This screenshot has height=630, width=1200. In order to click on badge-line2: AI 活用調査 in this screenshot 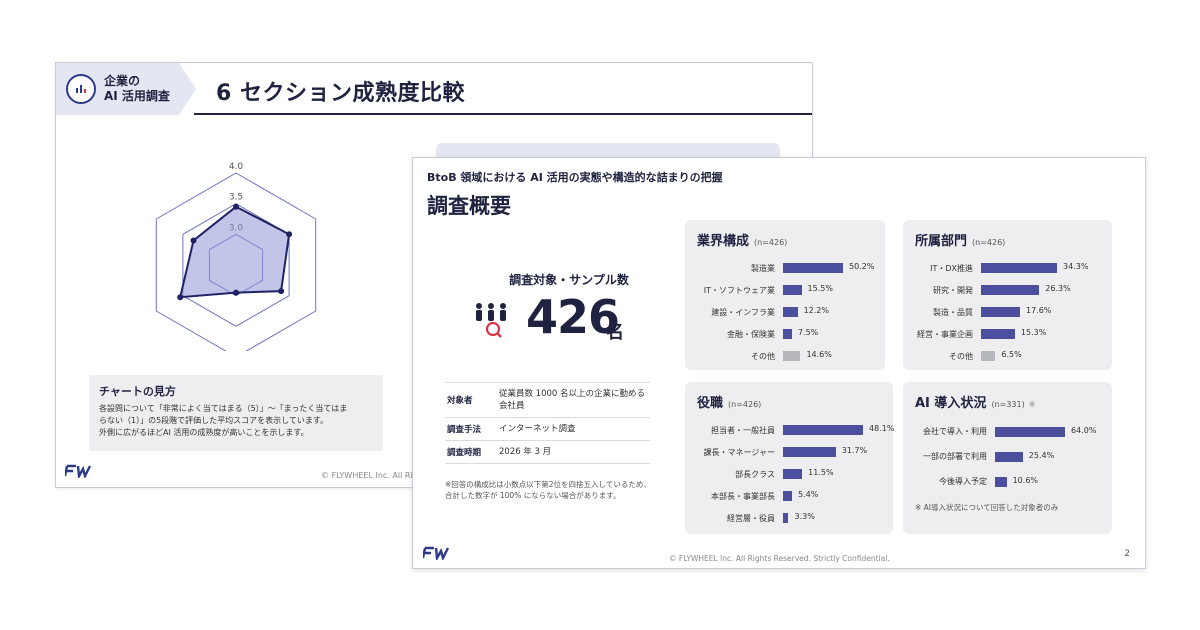, I will do `click(137, 96)`.